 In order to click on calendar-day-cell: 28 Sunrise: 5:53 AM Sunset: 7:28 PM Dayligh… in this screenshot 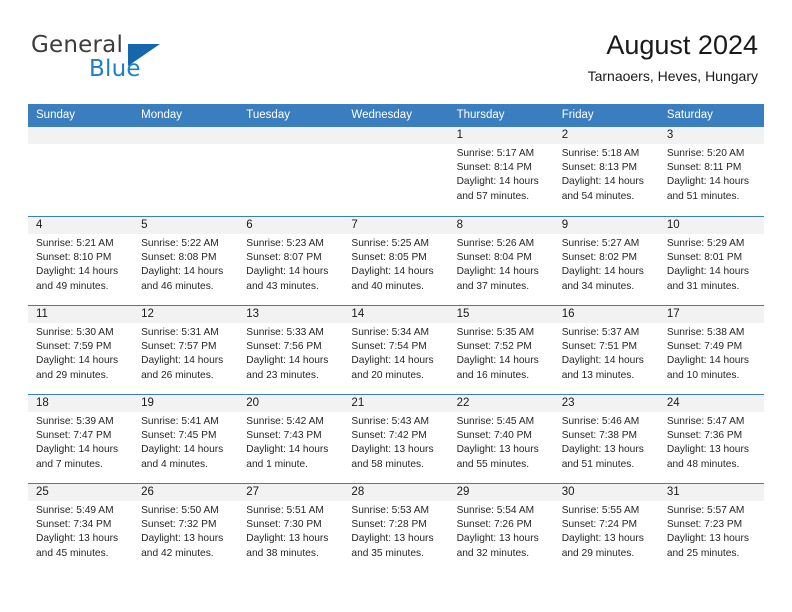, I will do `click(396, 528)`.